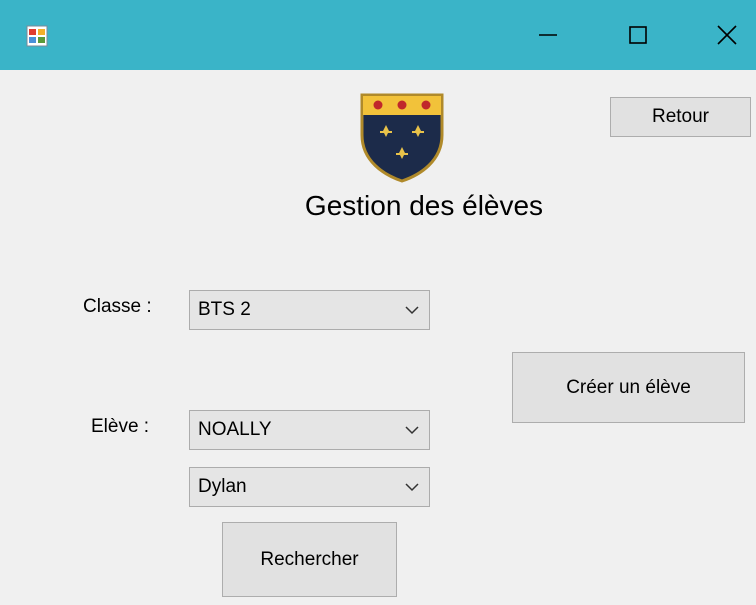  Describe the element at coordinates (37, 36) in the screenshot. I see `app-icon` at that location.